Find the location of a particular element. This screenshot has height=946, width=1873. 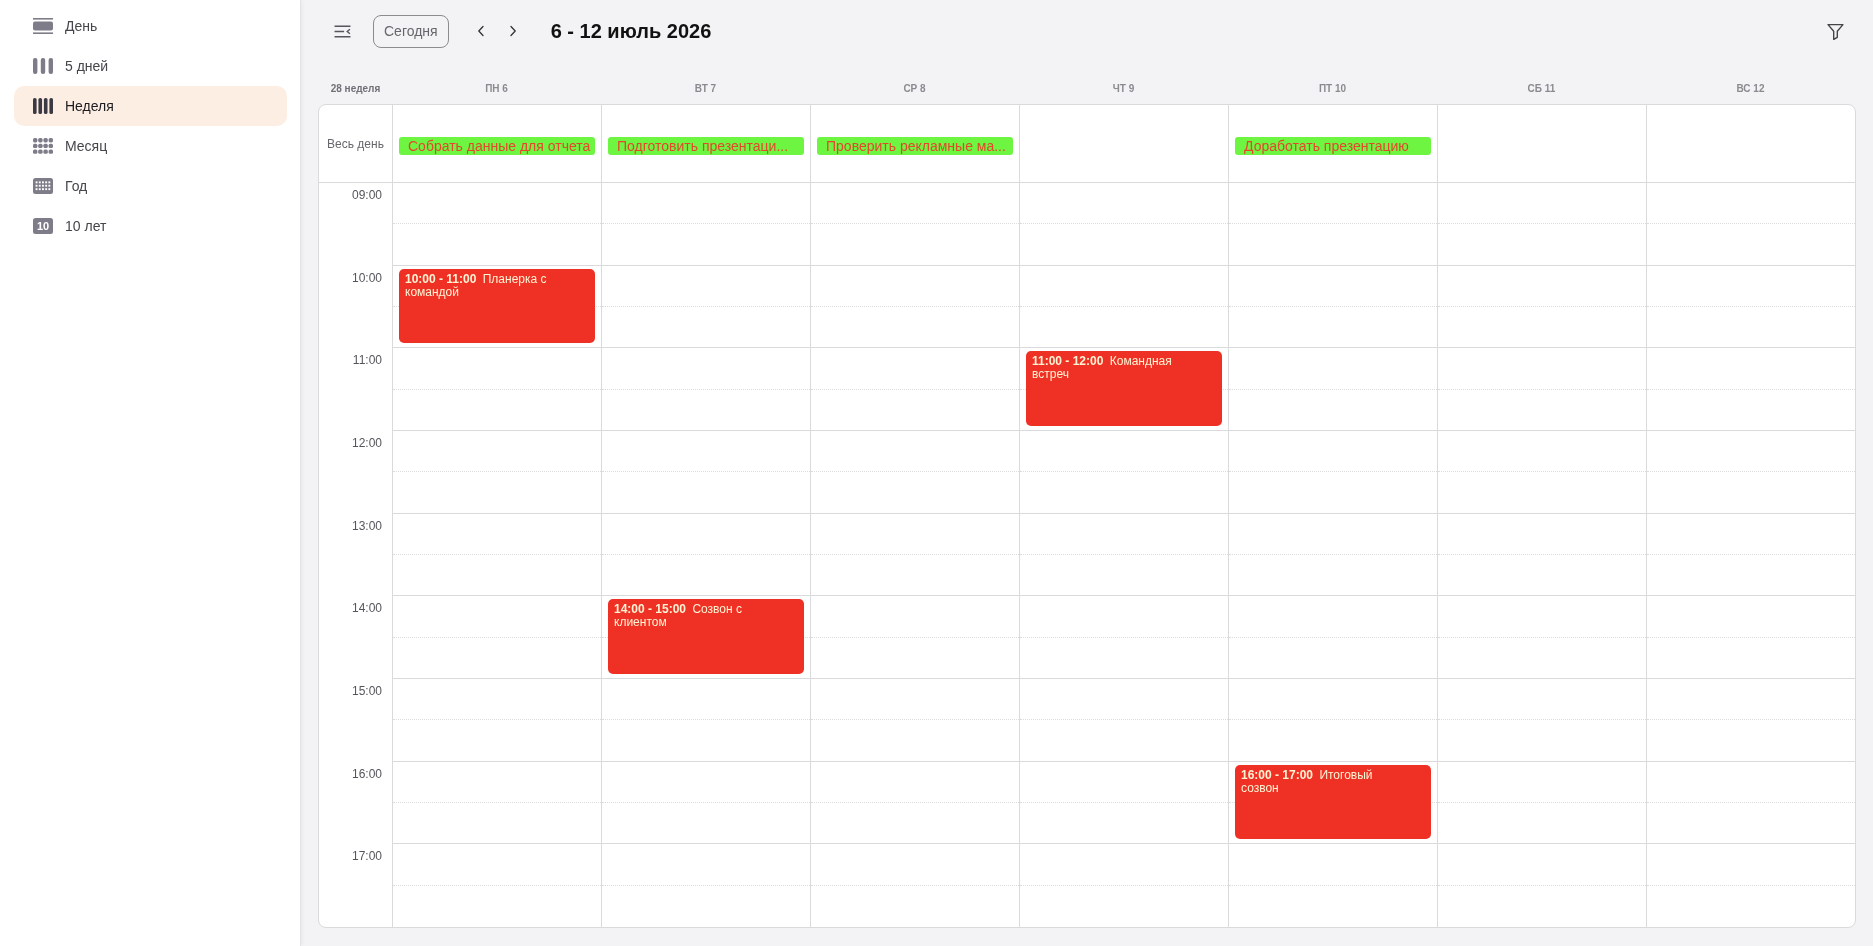

hour-label: 10:00 is located at coordinates (366, 277).